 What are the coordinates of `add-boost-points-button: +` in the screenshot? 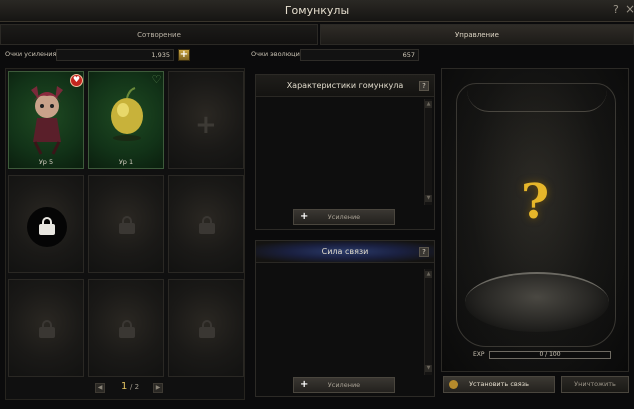 It's located at (184, 55).